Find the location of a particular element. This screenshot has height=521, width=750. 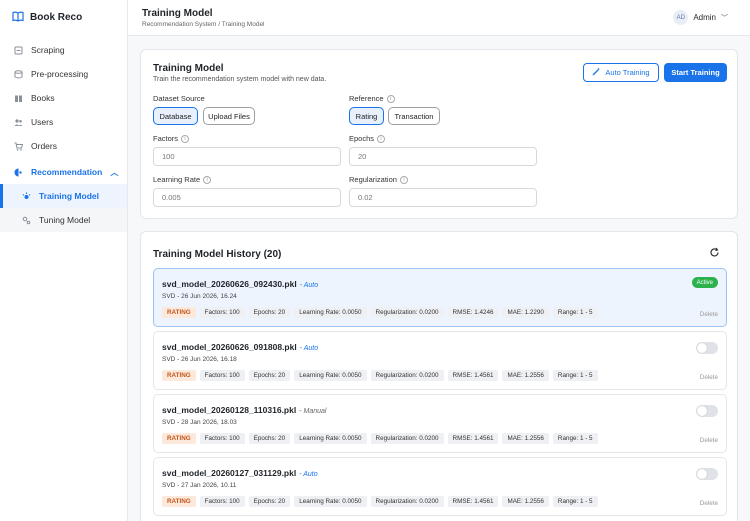

tag-mae: MAE: 1.2290 is located at coordinates (525, 312).